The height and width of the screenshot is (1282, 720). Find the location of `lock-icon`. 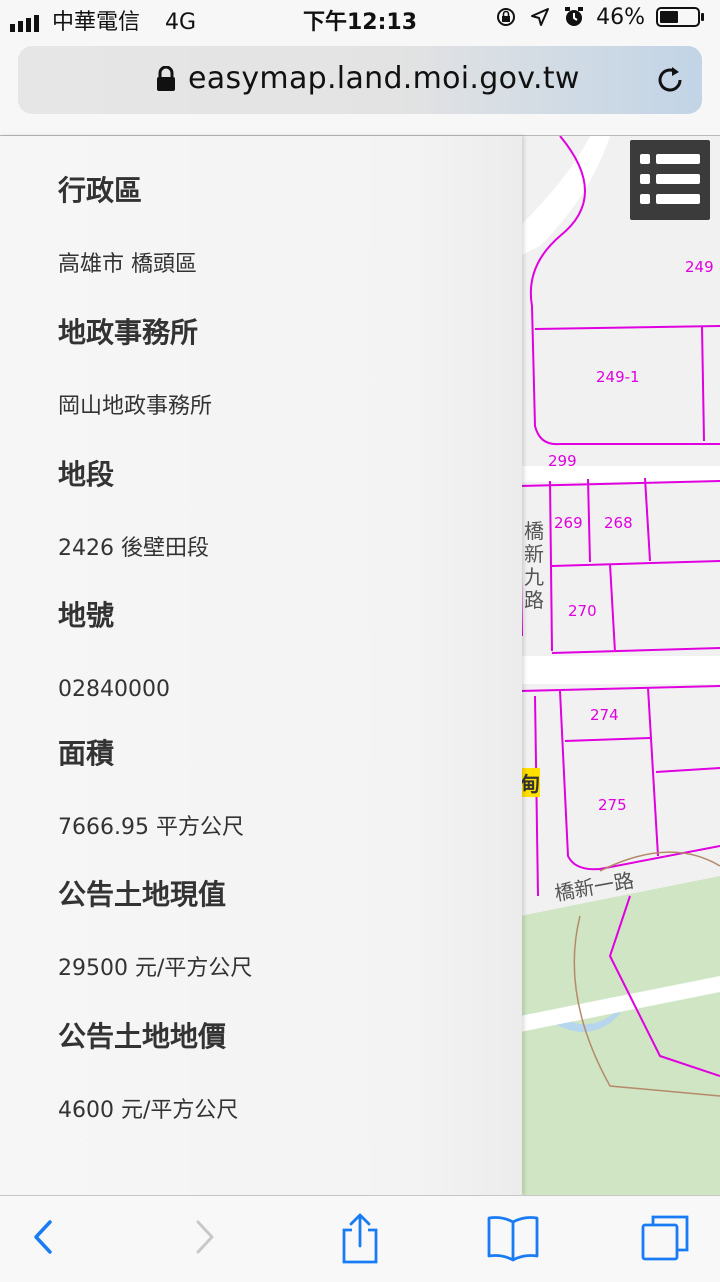

lock-icon is located at coordinates (166, 78).